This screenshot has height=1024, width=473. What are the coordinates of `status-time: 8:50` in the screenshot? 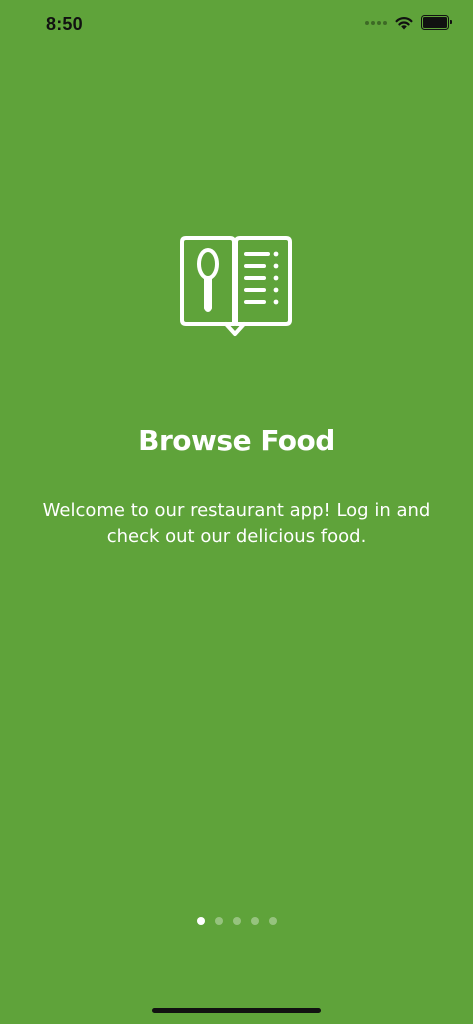 It's located at (64, 24).